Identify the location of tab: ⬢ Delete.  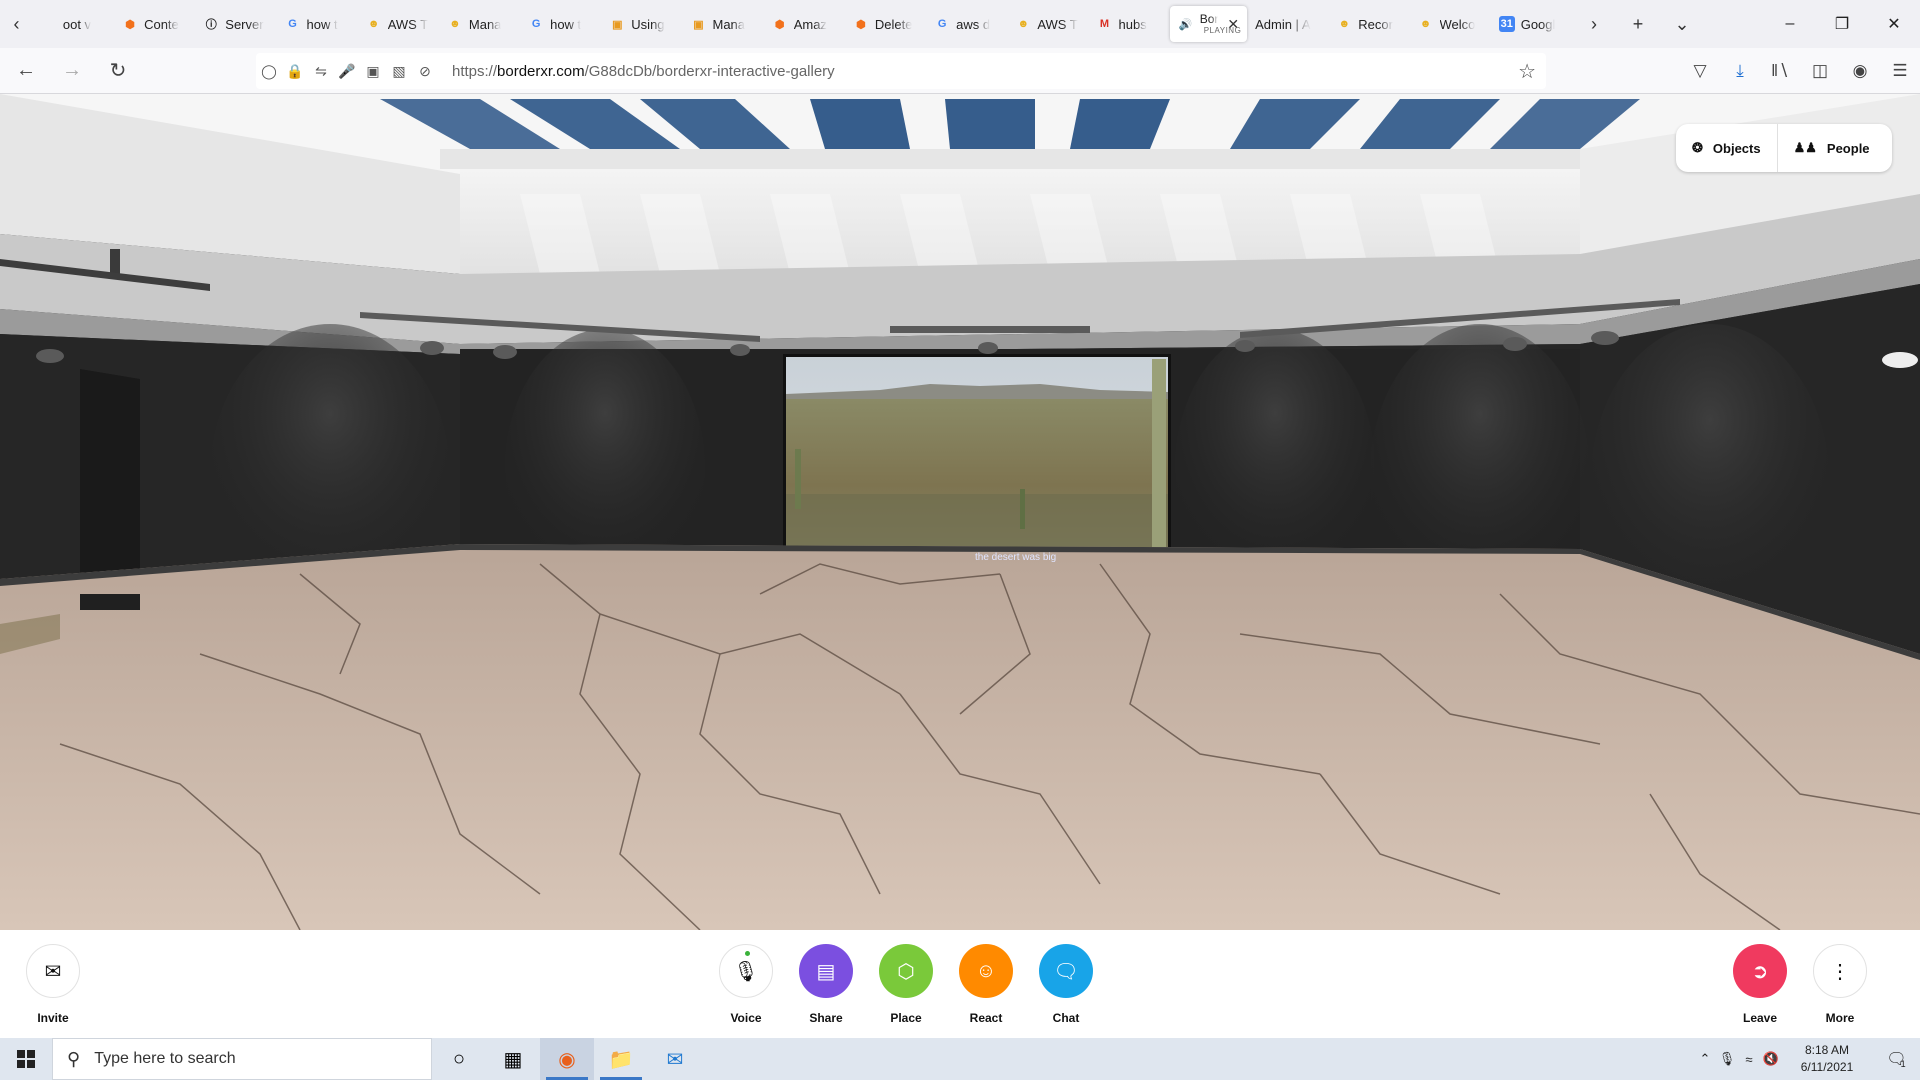
(885, 24).